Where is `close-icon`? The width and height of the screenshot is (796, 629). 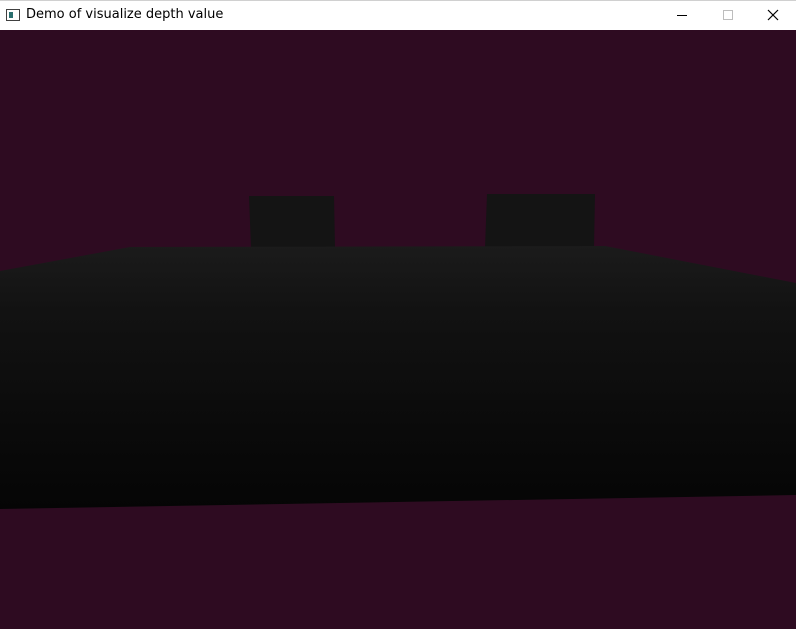
close-icon is located at coordinates (773, 15).